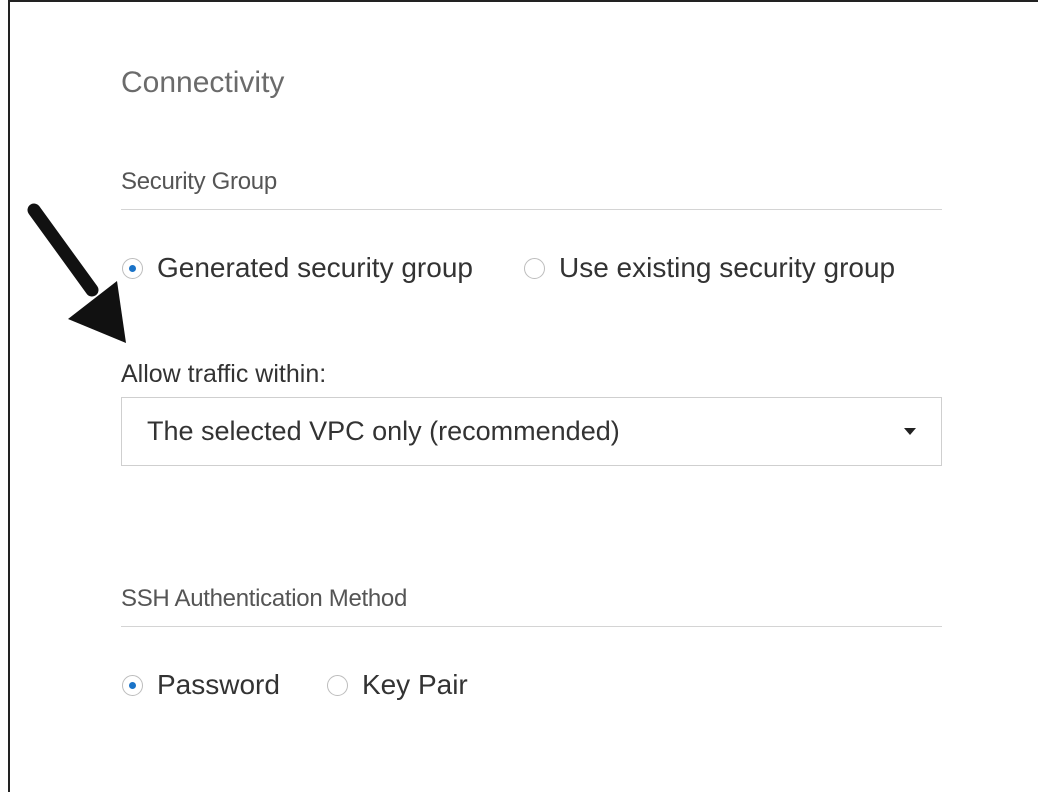 Image resolution: width=1038 pixels, height=792 pixels. I want to click on radio-label: Generated security group, so click(315, 267).